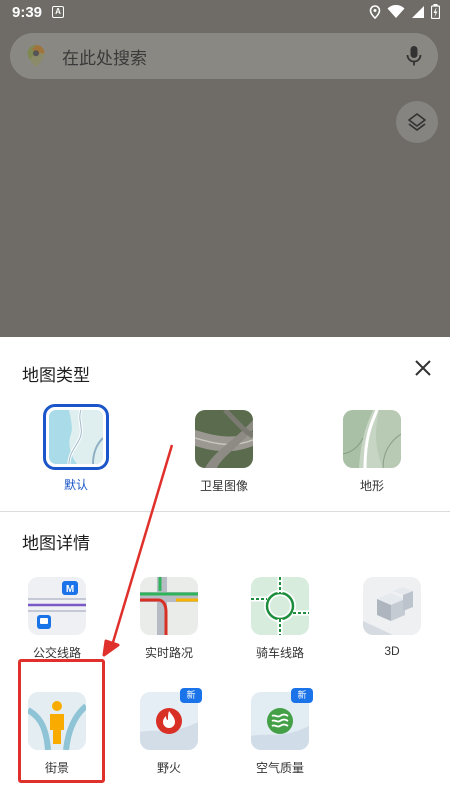 This screenshot has height=800, width=450. What do you see at coordinates (27, 12) in the screenshot?
I see `status-time: 9:39` at bounding box center [27, 12].